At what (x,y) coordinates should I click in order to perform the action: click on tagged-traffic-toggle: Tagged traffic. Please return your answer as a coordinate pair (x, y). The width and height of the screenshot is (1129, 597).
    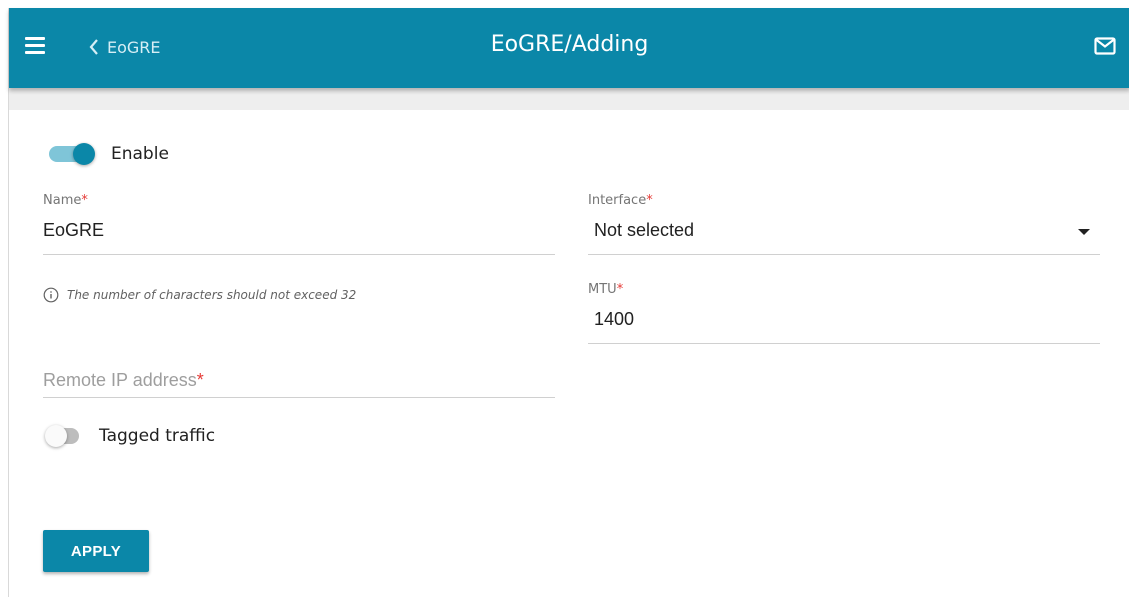
    Looking at the image, I should click on (130, 436).